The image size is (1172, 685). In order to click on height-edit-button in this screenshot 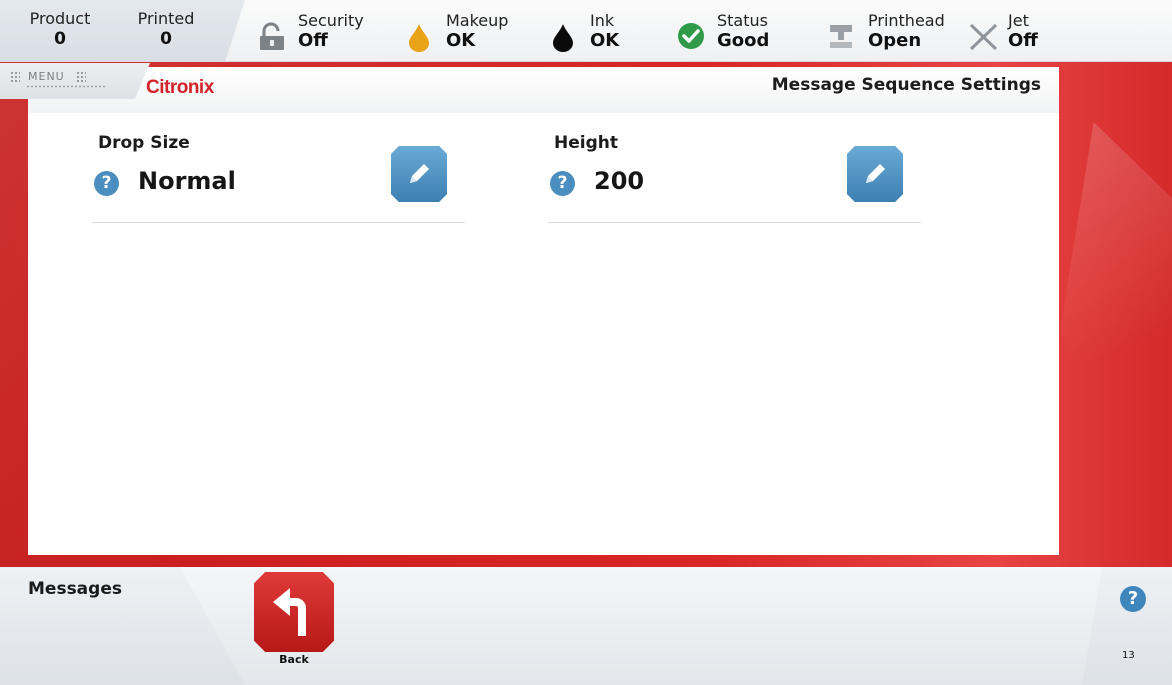, I will do `click(875, 174)`.